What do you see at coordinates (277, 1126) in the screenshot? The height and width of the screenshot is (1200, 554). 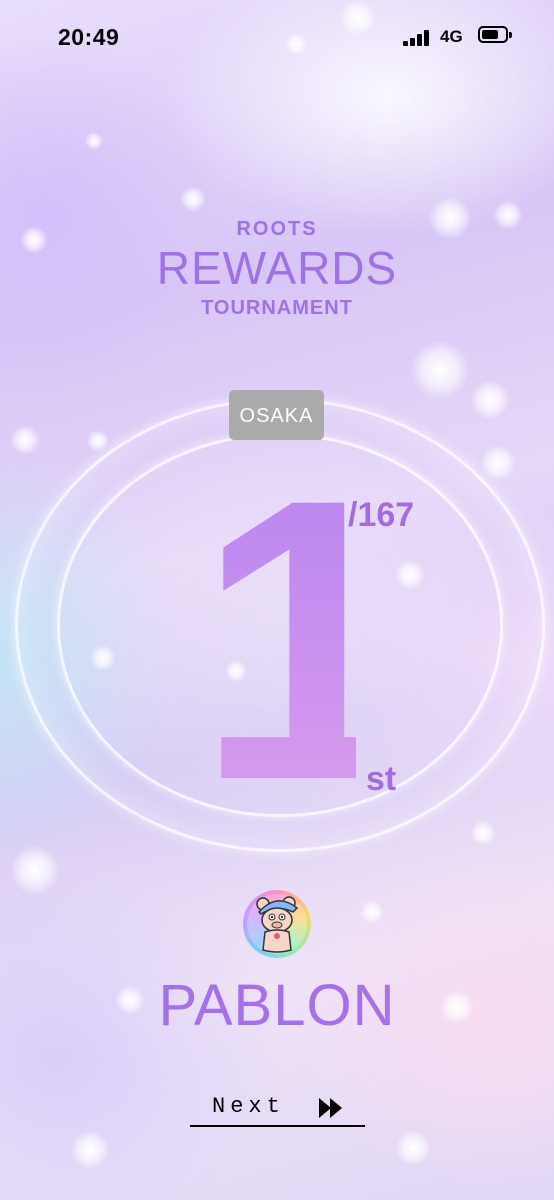 I see `next-underline` at bounding box center [277, 1126].